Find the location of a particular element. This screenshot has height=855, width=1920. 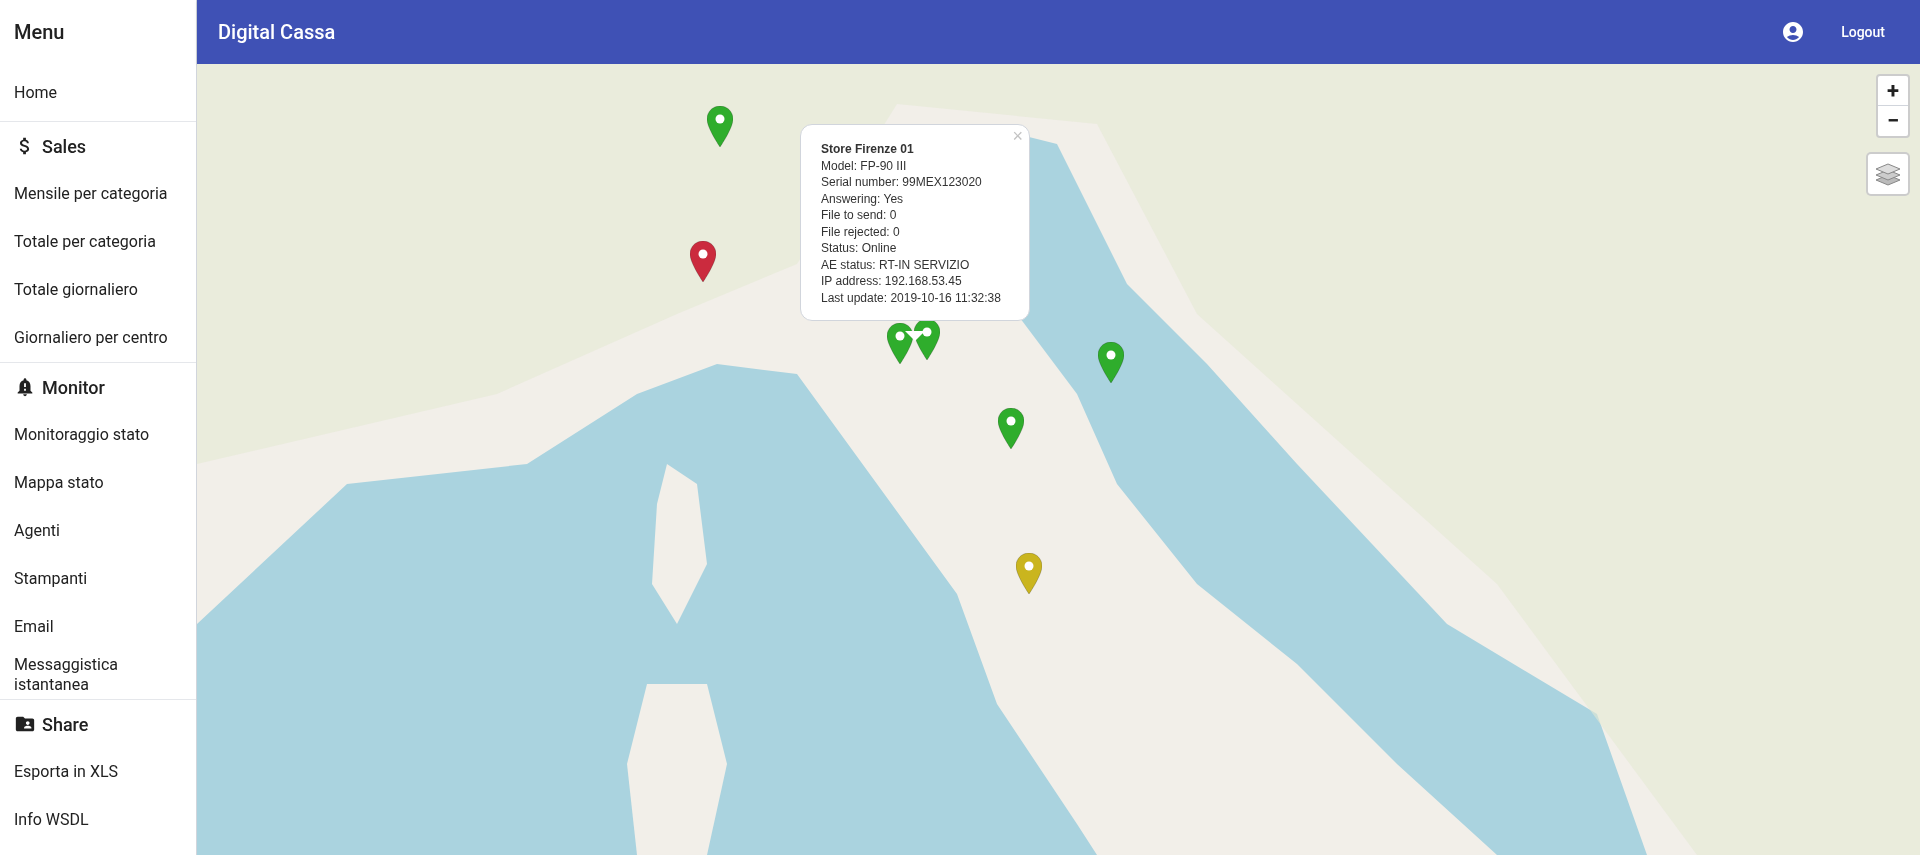

menu-item: Monitoraggio stato is located at coordinates (98, 435).